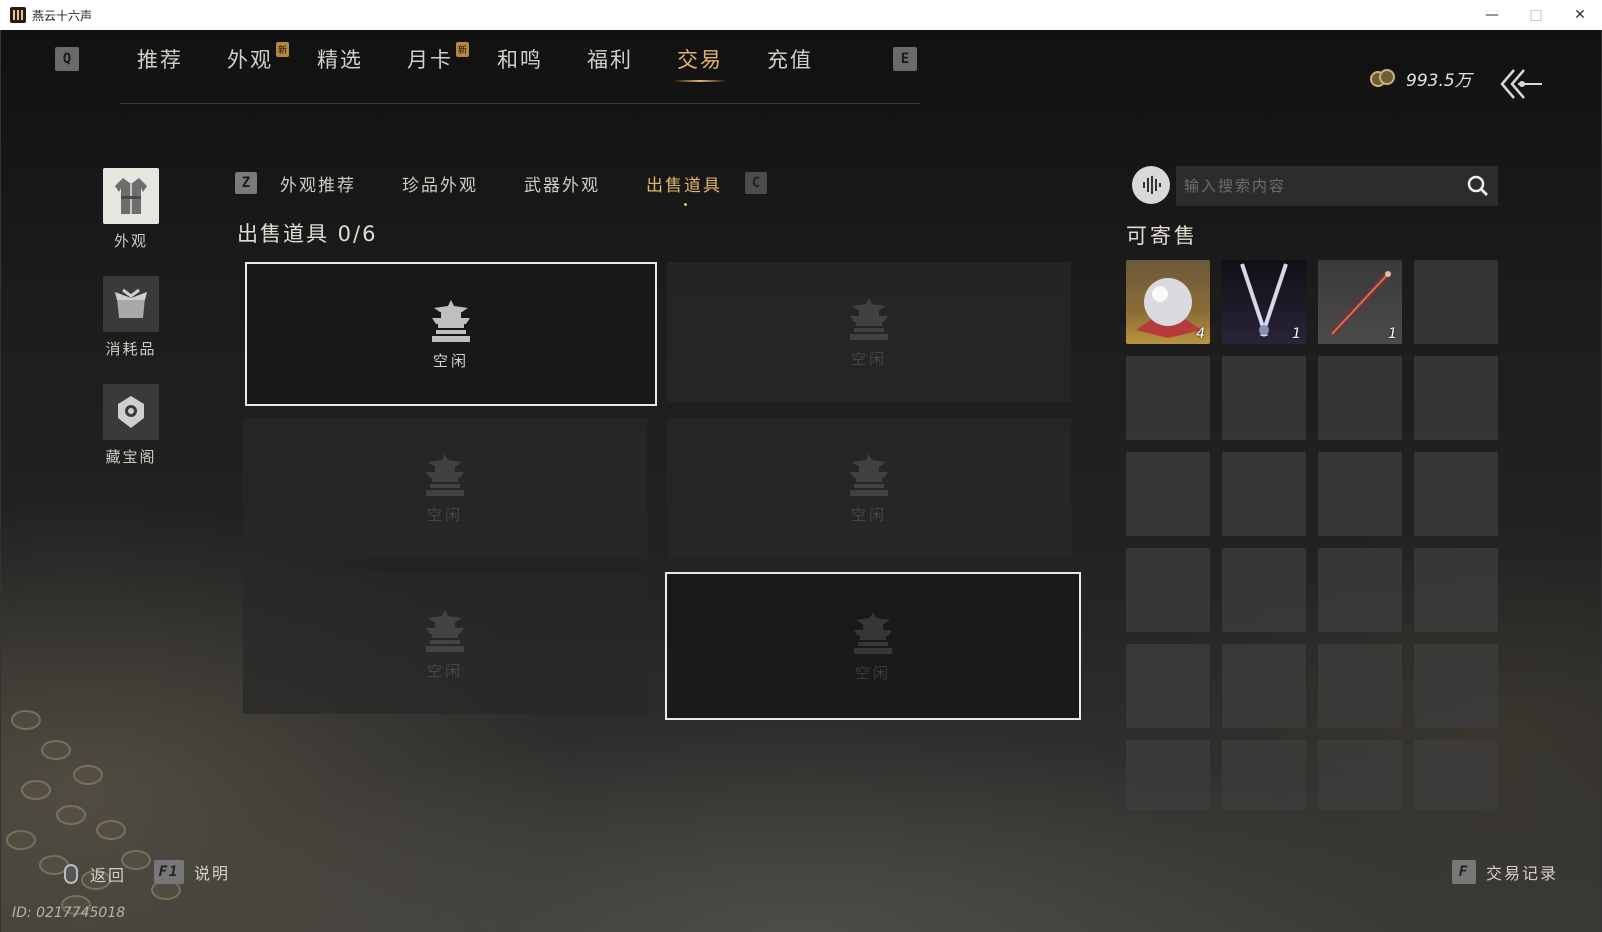 This screenshot has width=1602, height=932. I want to click on inventory-item-flute: 1, so click(1360, 302).